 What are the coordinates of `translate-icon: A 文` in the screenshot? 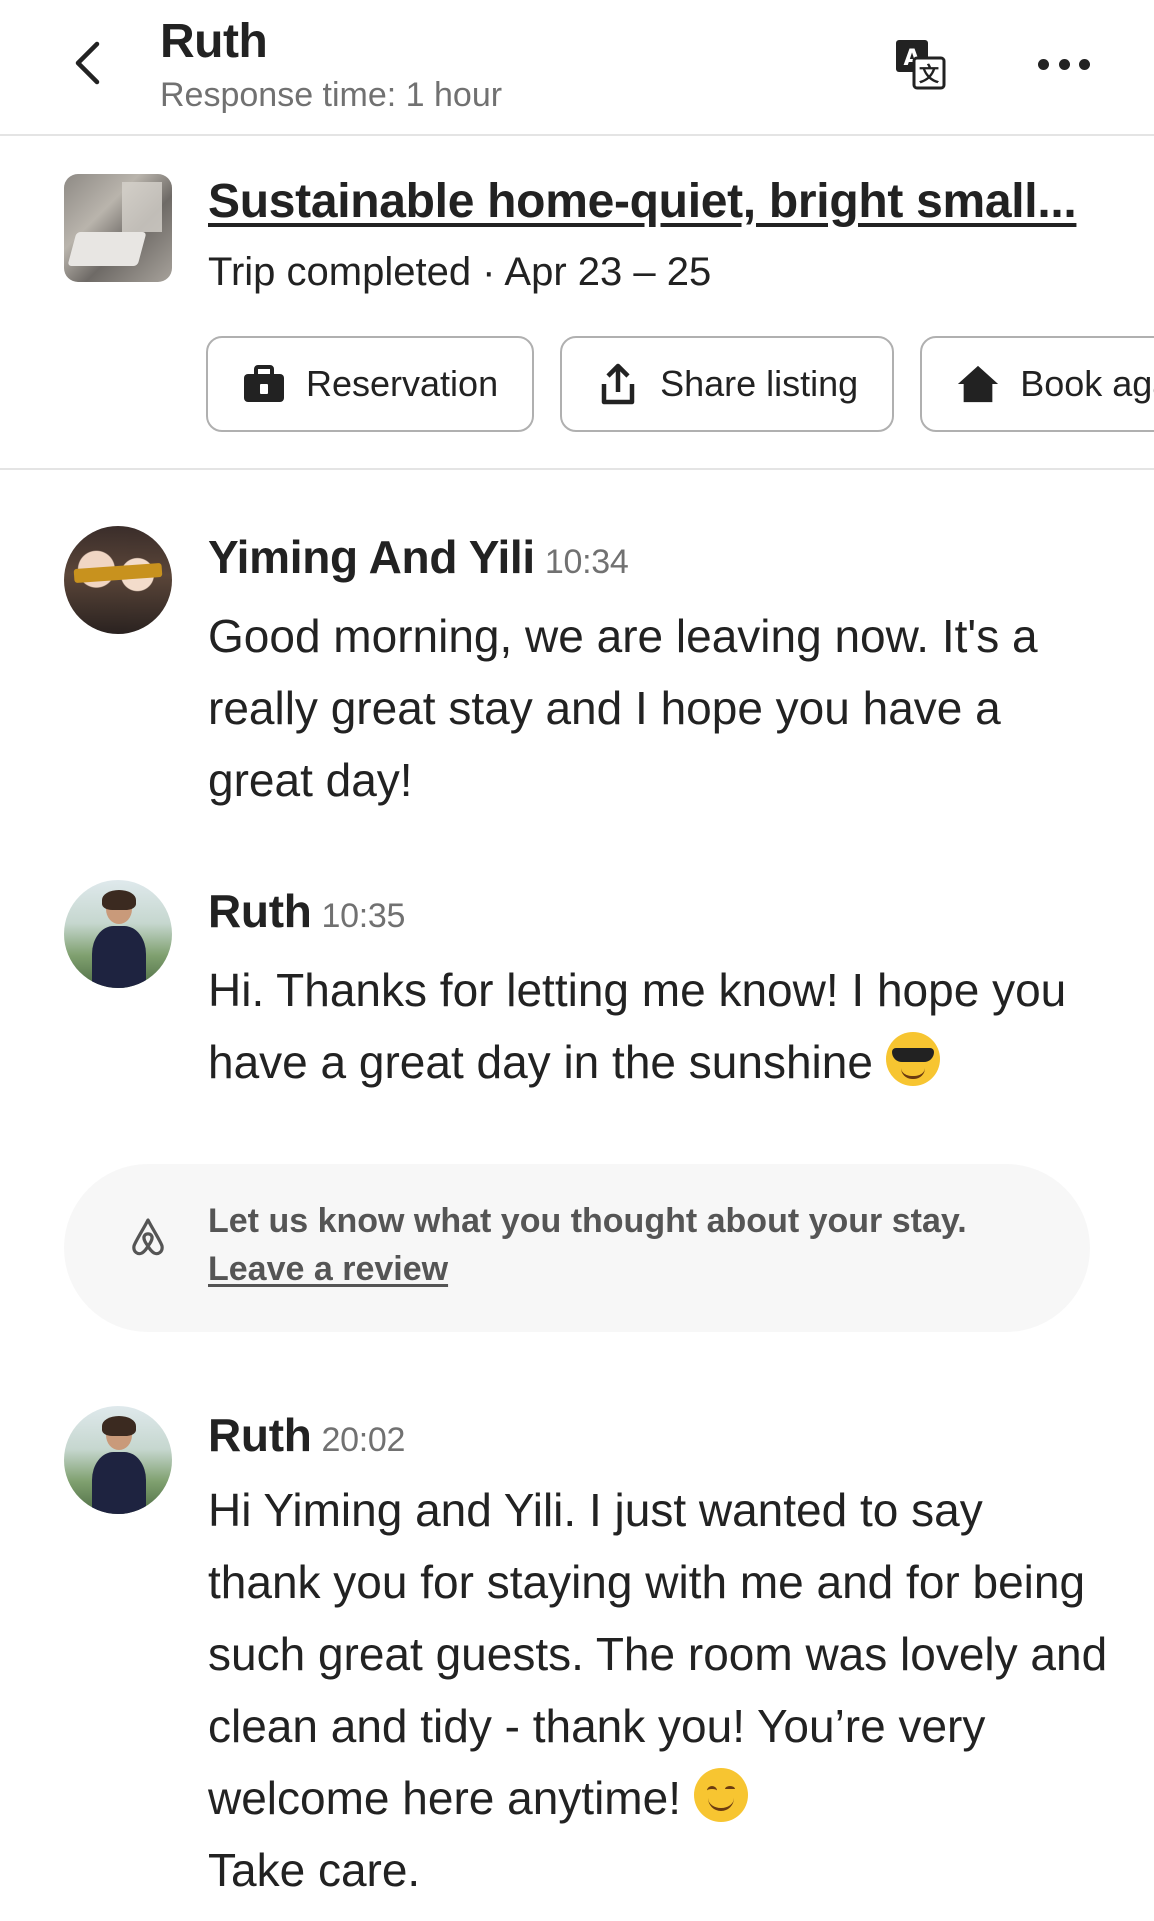 It's located at (921, 65).